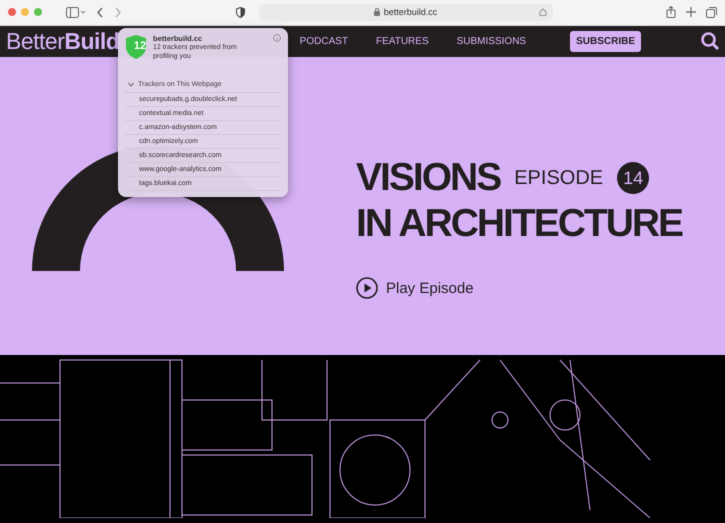 The image size is (725, 523). What do you see at coordinates (324, 41) in the screenshot?
I see `nav-link: PODCAST` at bounding box center [324, 41].